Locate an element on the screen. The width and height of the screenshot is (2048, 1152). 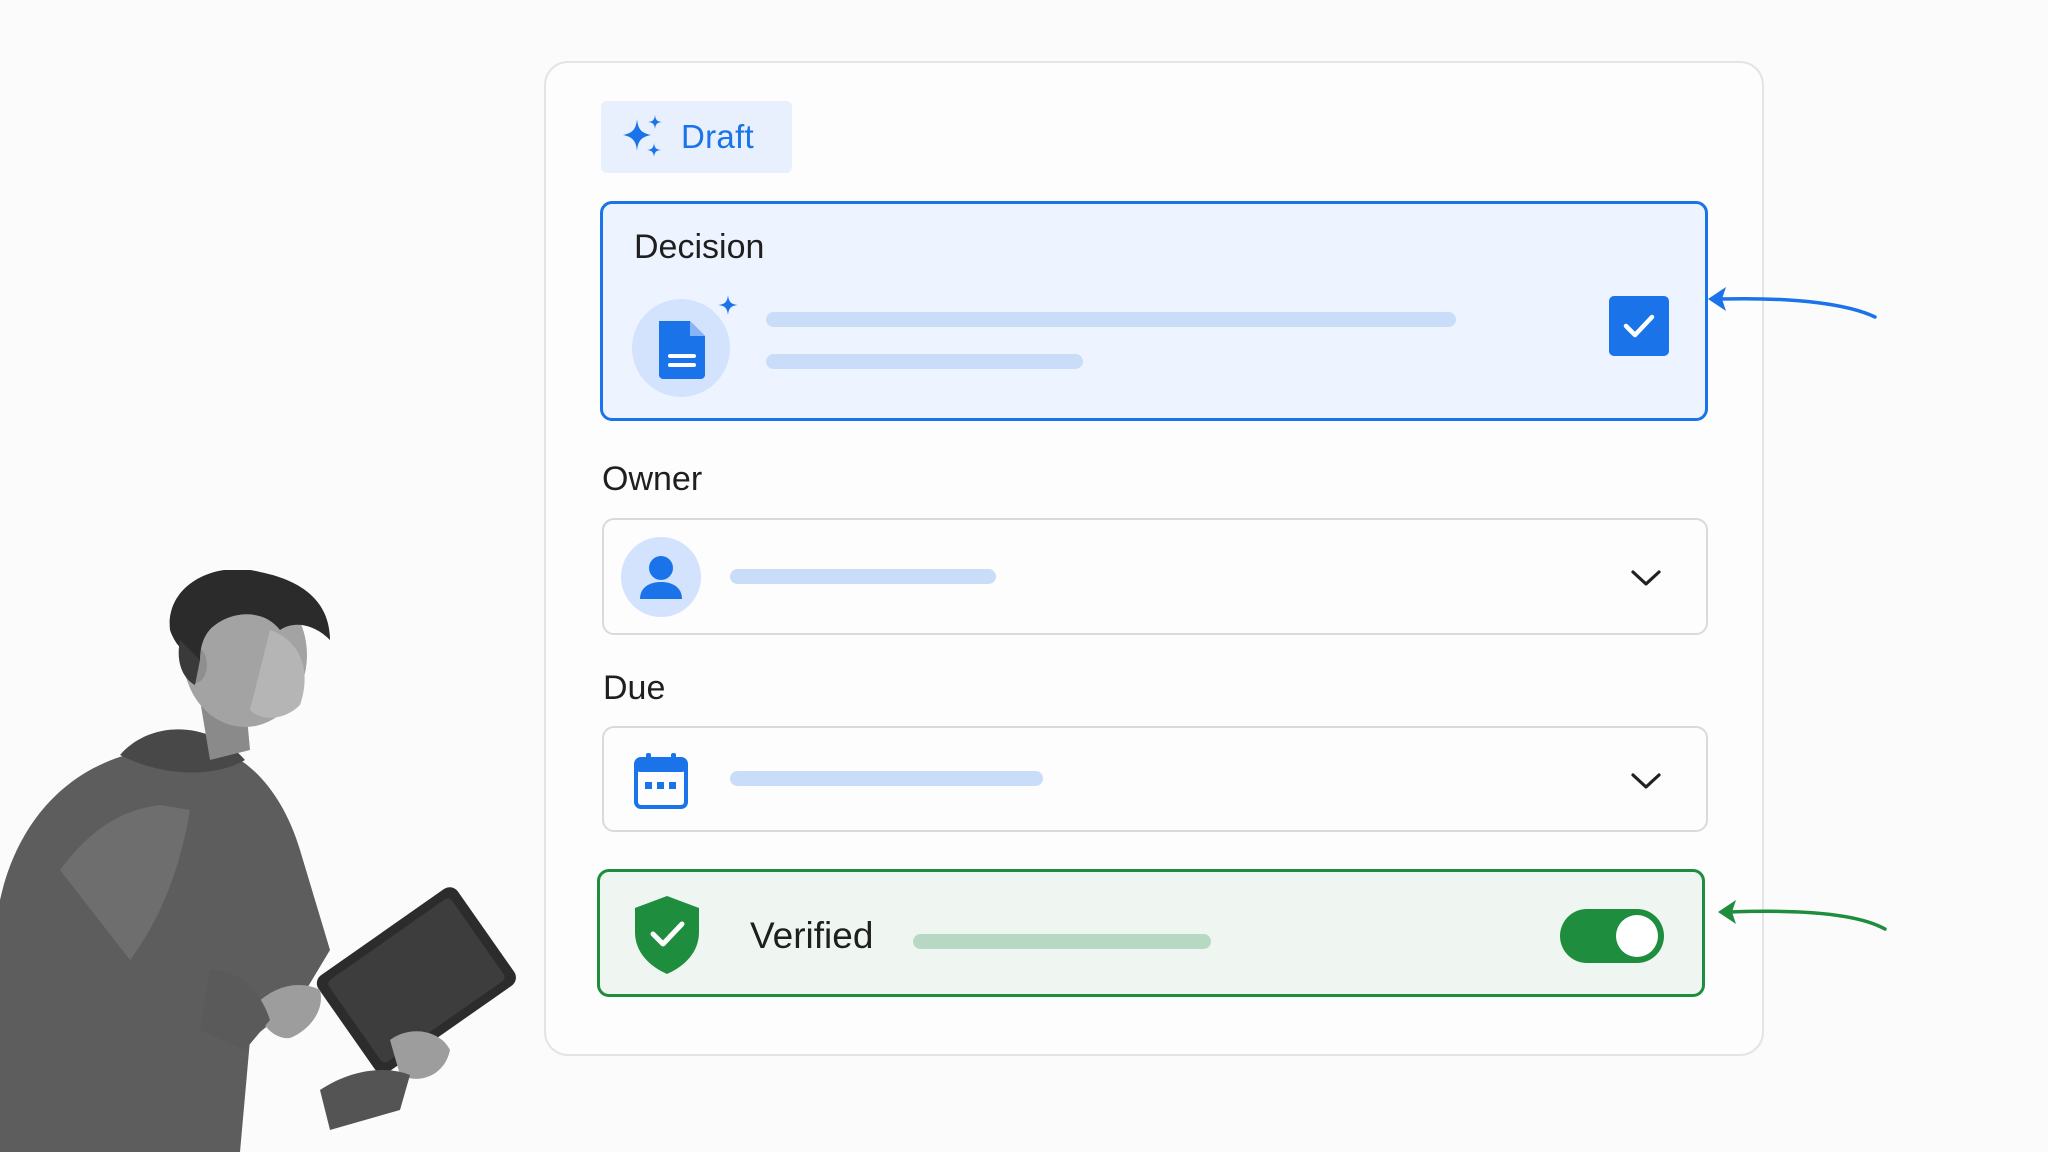
decision-checkbox is located at coordinates (1639, 326).